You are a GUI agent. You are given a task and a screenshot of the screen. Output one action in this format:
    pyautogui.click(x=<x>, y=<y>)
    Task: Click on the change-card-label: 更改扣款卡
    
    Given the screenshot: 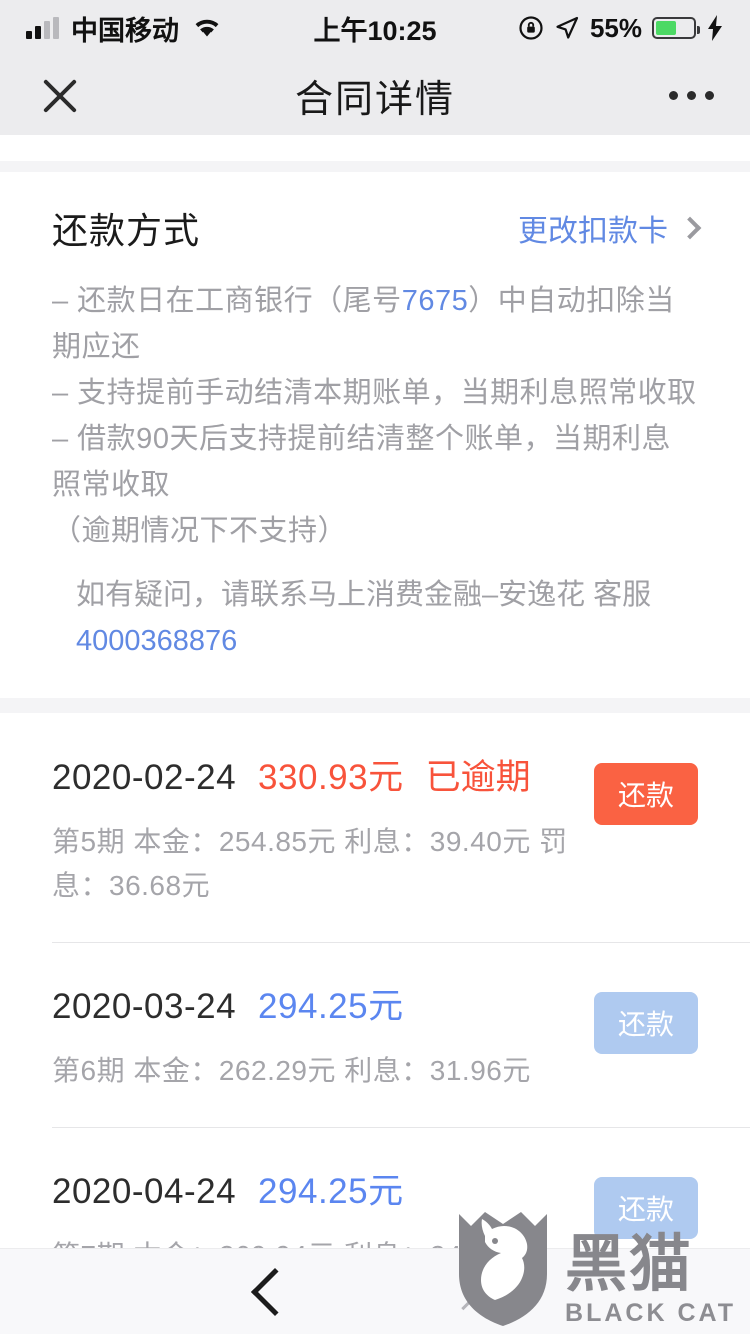 What is the action you would take?
    pyautogui.click(x=593, y=231)
    